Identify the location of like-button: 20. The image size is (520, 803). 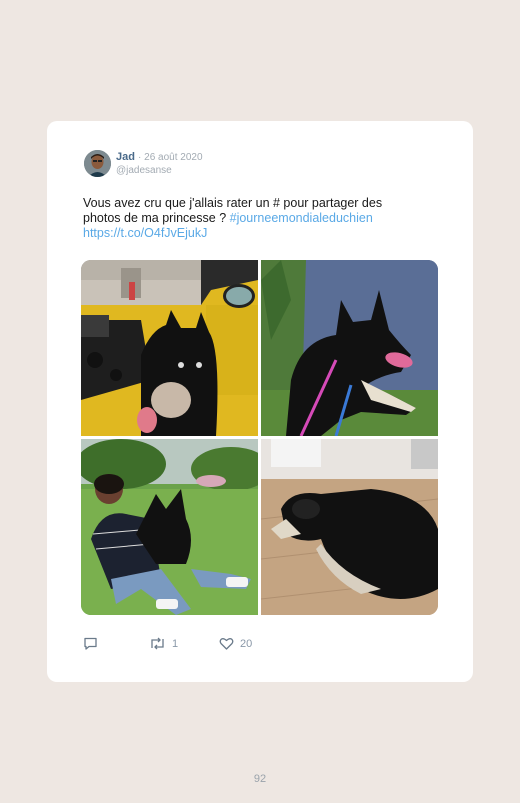
(235, 643).